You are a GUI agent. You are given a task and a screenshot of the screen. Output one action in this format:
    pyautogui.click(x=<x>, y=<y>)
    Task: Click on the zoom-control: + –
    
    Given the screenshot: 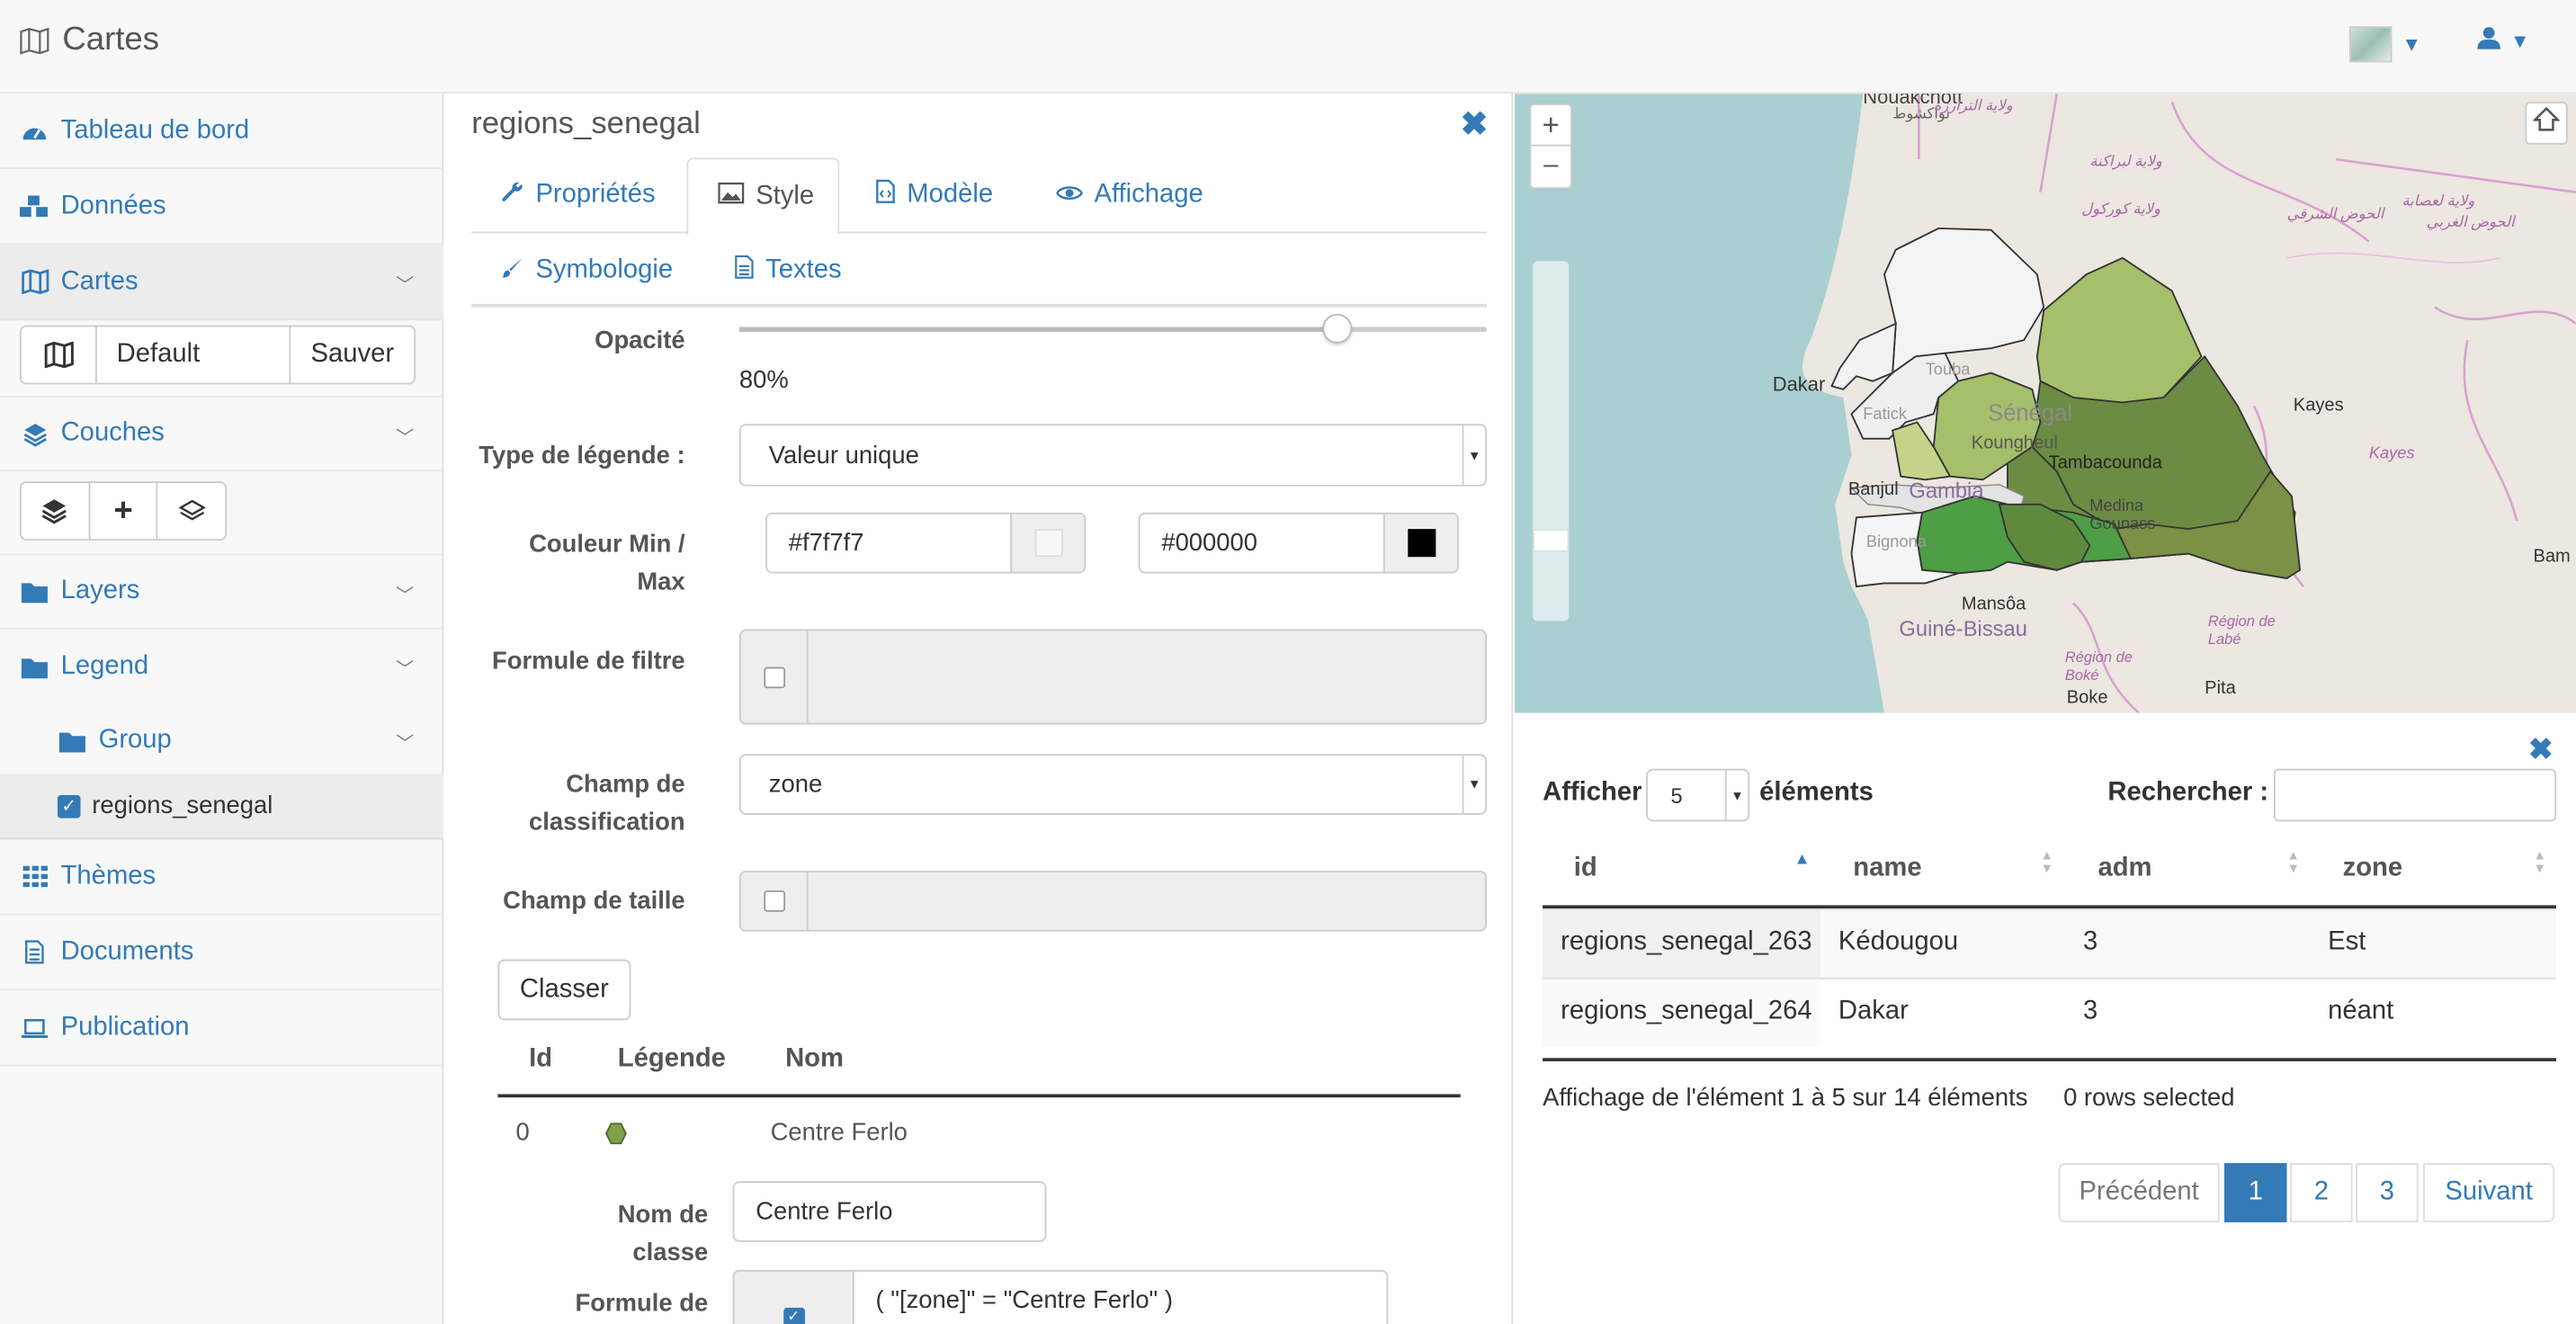 What is the action you would take?
    pyautogui.click(x=1550, y=146)
    